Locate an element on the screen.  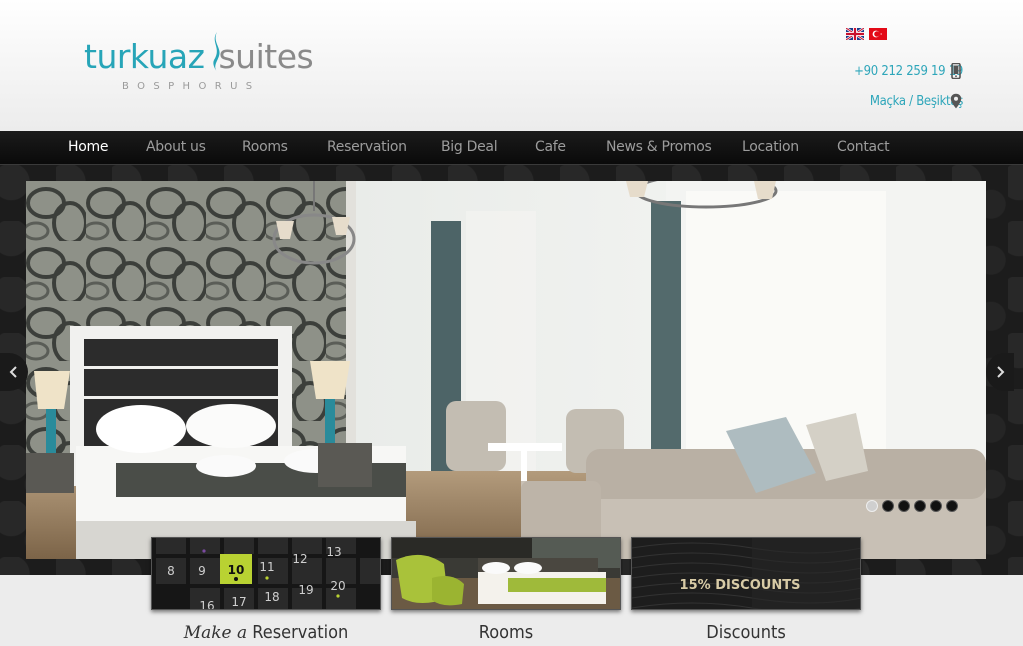
logo-wordmark: turkuaz suites is located at coordinates (199, 56).